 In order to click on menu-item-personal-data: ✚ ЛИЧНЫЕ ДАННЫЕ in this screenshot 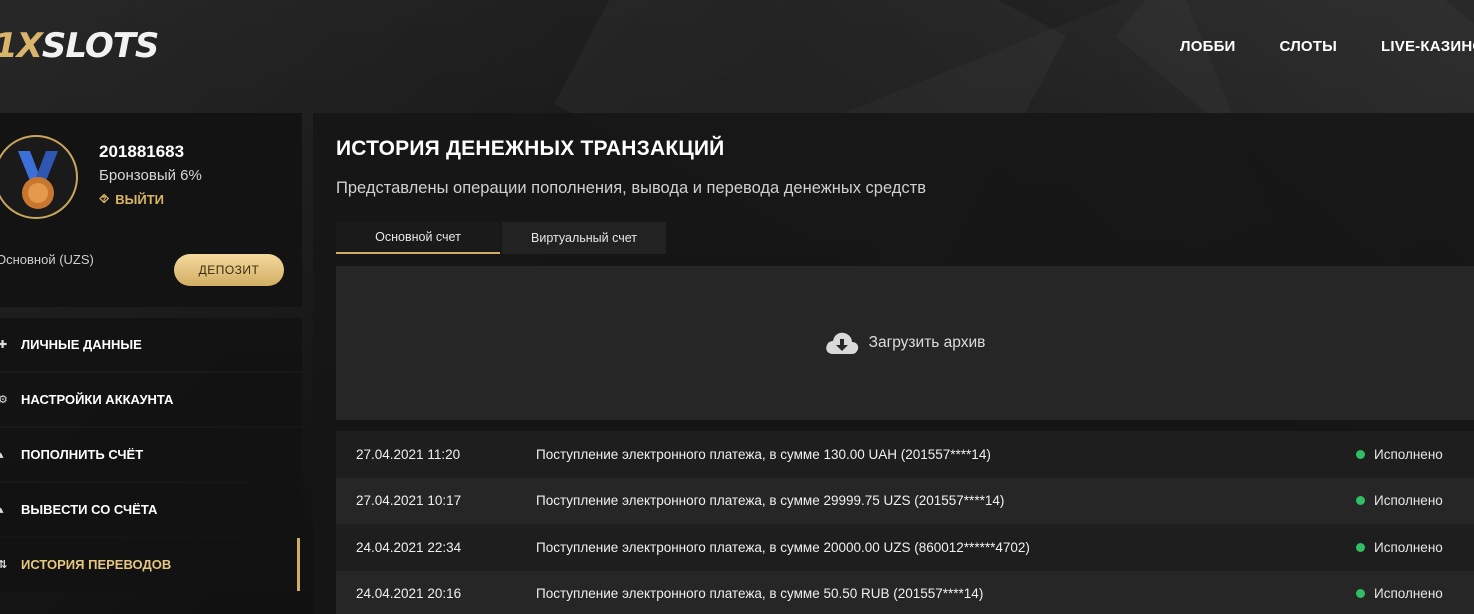, I will do `click(151, 344)`.